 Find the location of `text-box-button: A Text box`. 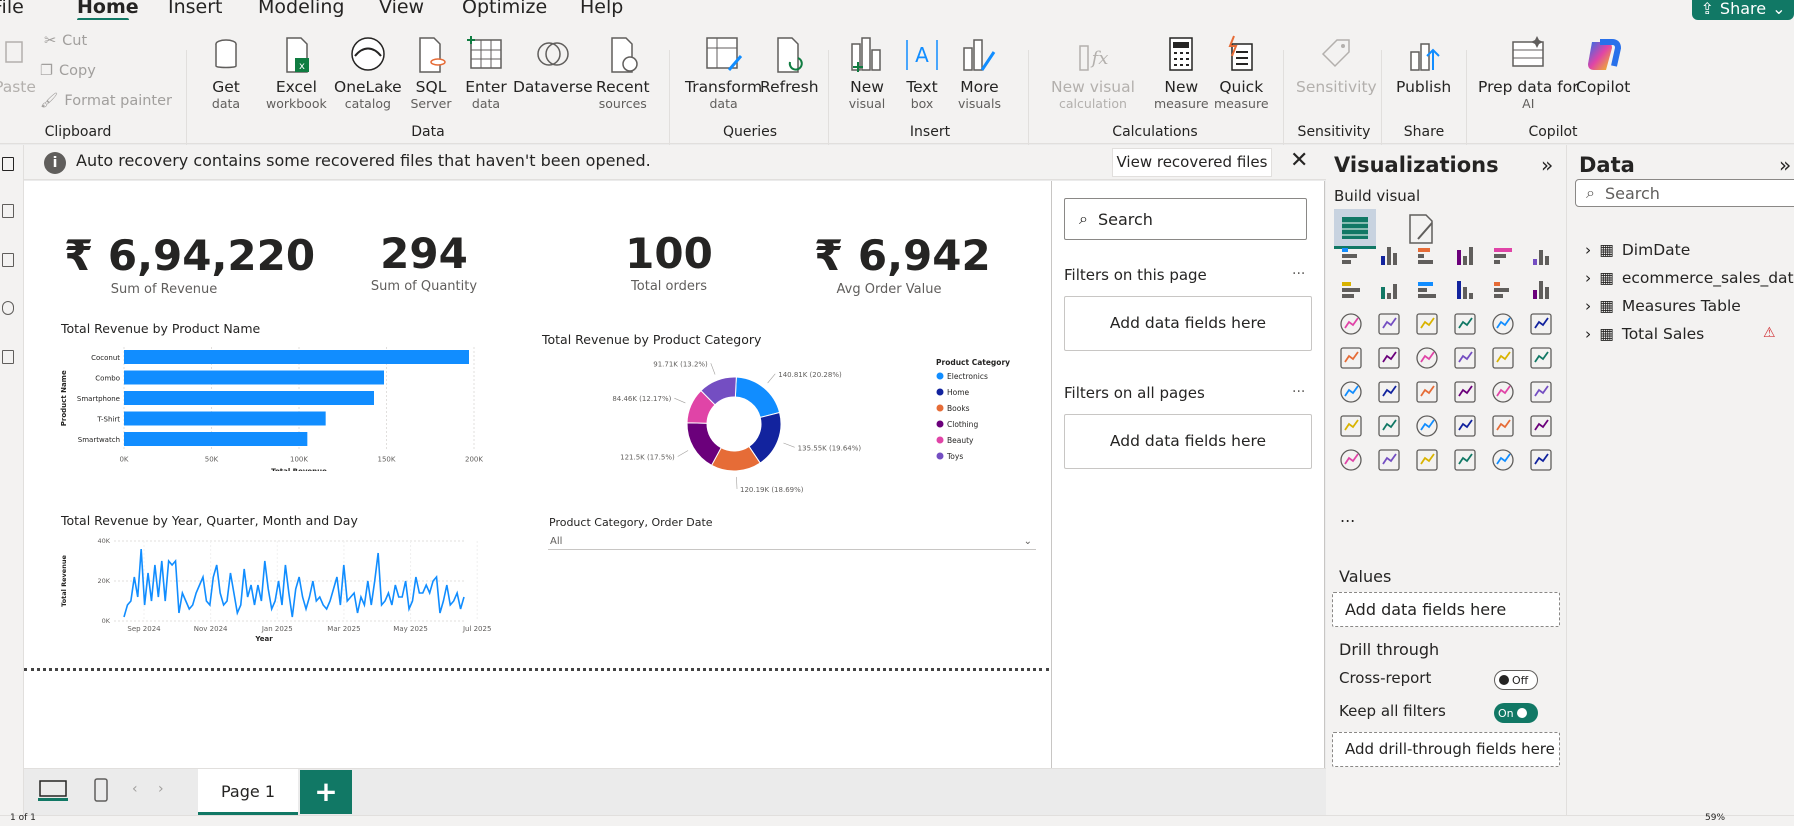

text-box-button: A Text box is located at coordinates (922, 72).